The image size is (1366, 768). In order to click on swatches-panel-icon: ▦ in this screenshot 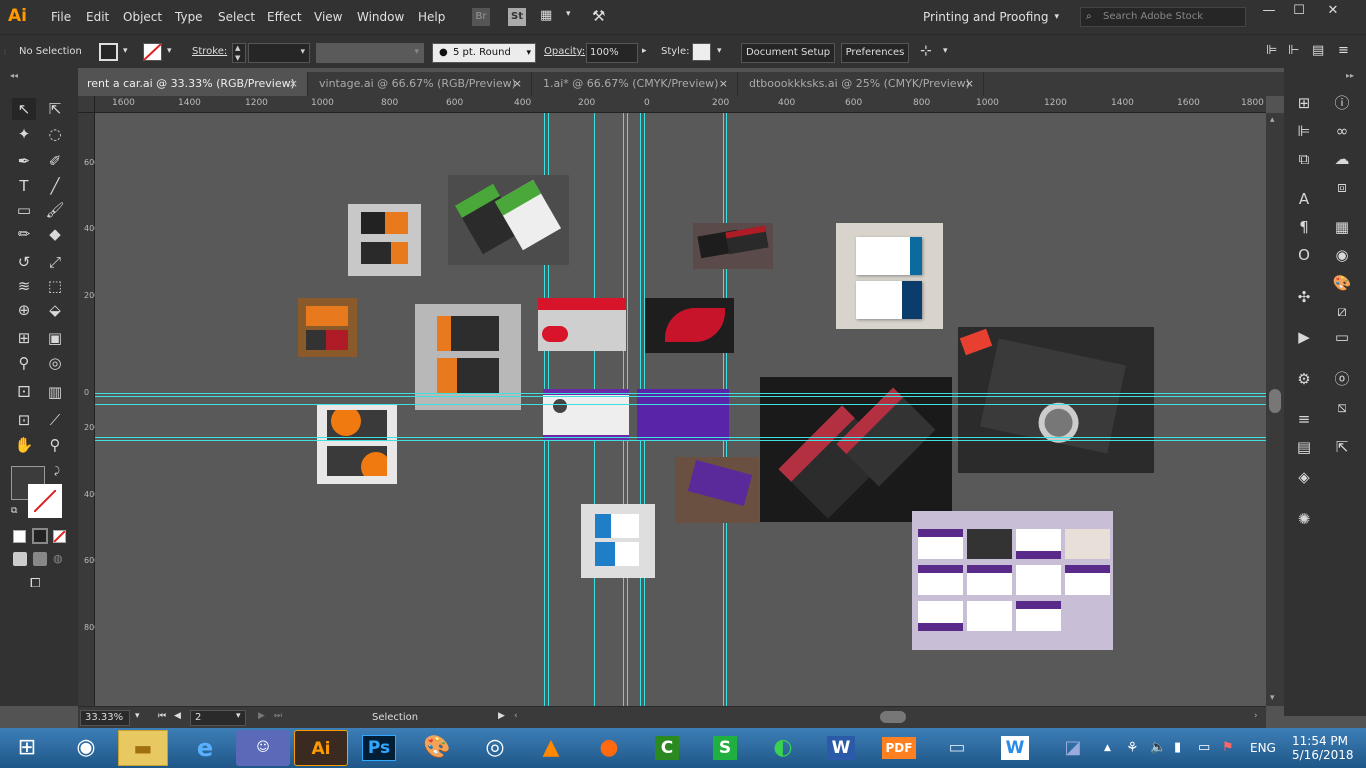, I will do `click(1342, 227)`.